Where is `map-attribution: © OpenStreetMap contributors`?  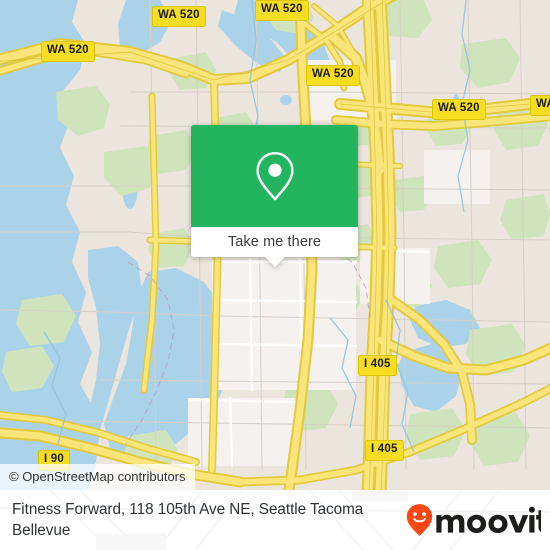
map-attribution: © OpenStreetMap contributors is located at coordinates (97, 477).